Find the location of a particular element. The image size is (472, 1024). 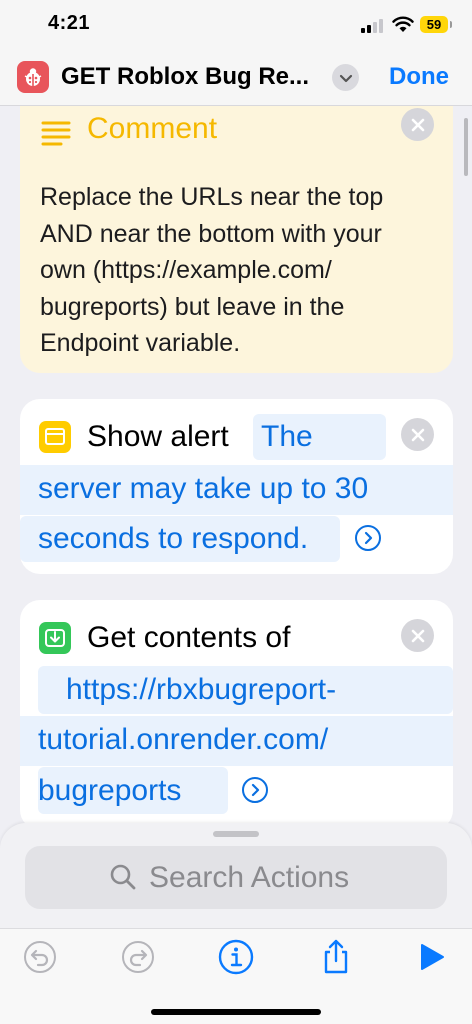

undo-icon is located at coordinates (40, 957).